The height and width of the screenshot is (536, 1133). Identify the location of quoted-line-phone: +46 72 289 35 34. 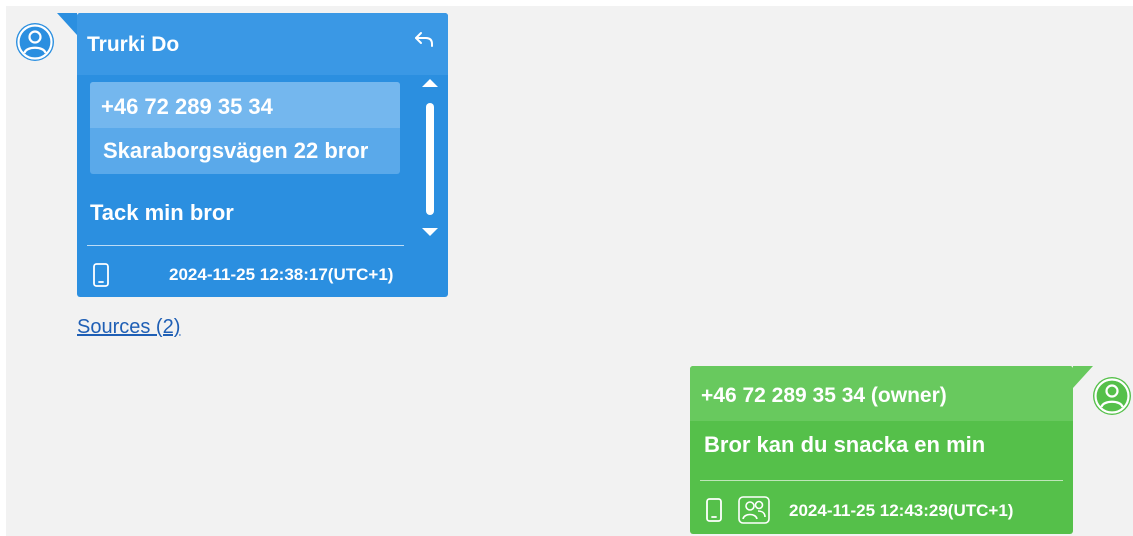
(245, 105).